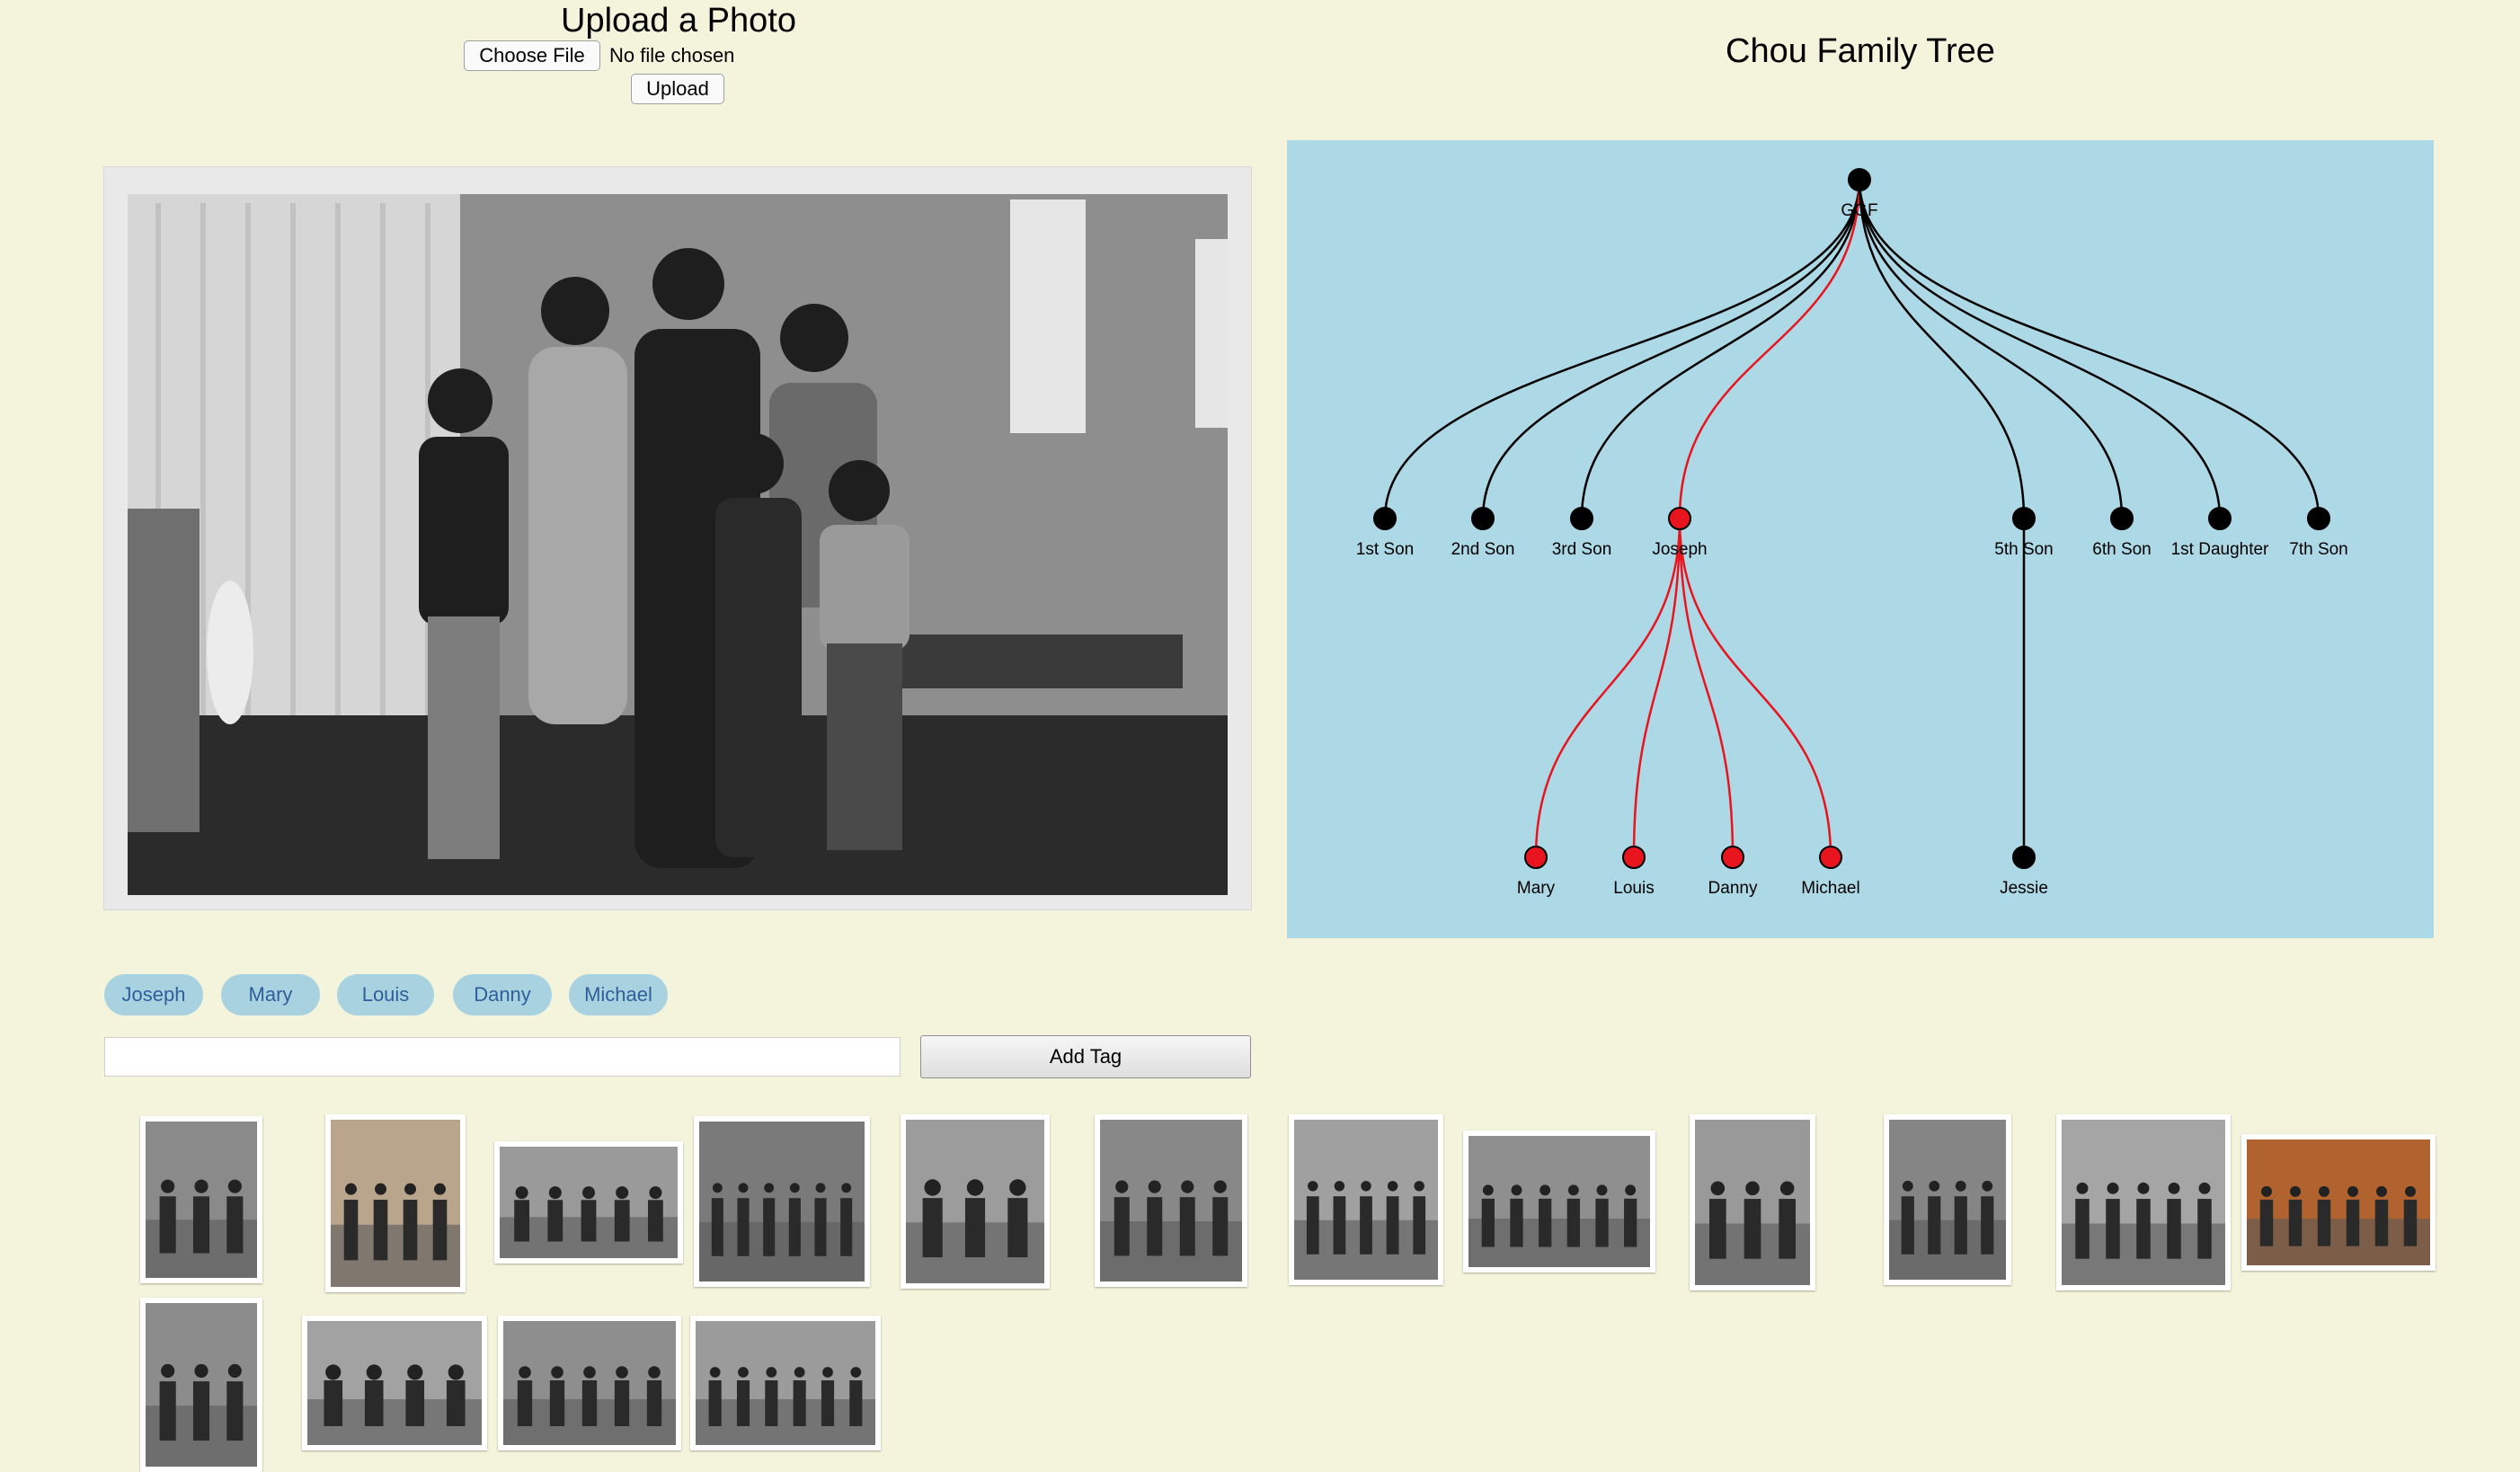 This screenshot has width=2520, height=1472. What do you see at coordinates (502, 995) in the screenshot?
I see `tag-chip: Danny` at bounding box center [502, 995].